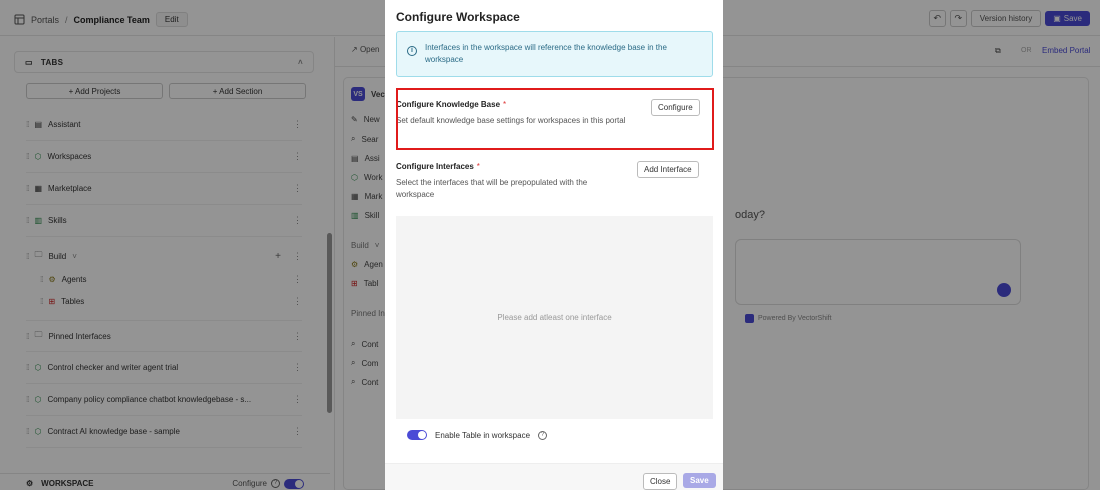  What do you see at coordinates (412, 51) in the screenshot?
I see `info-icon: i` at bounding box center [412, 51].